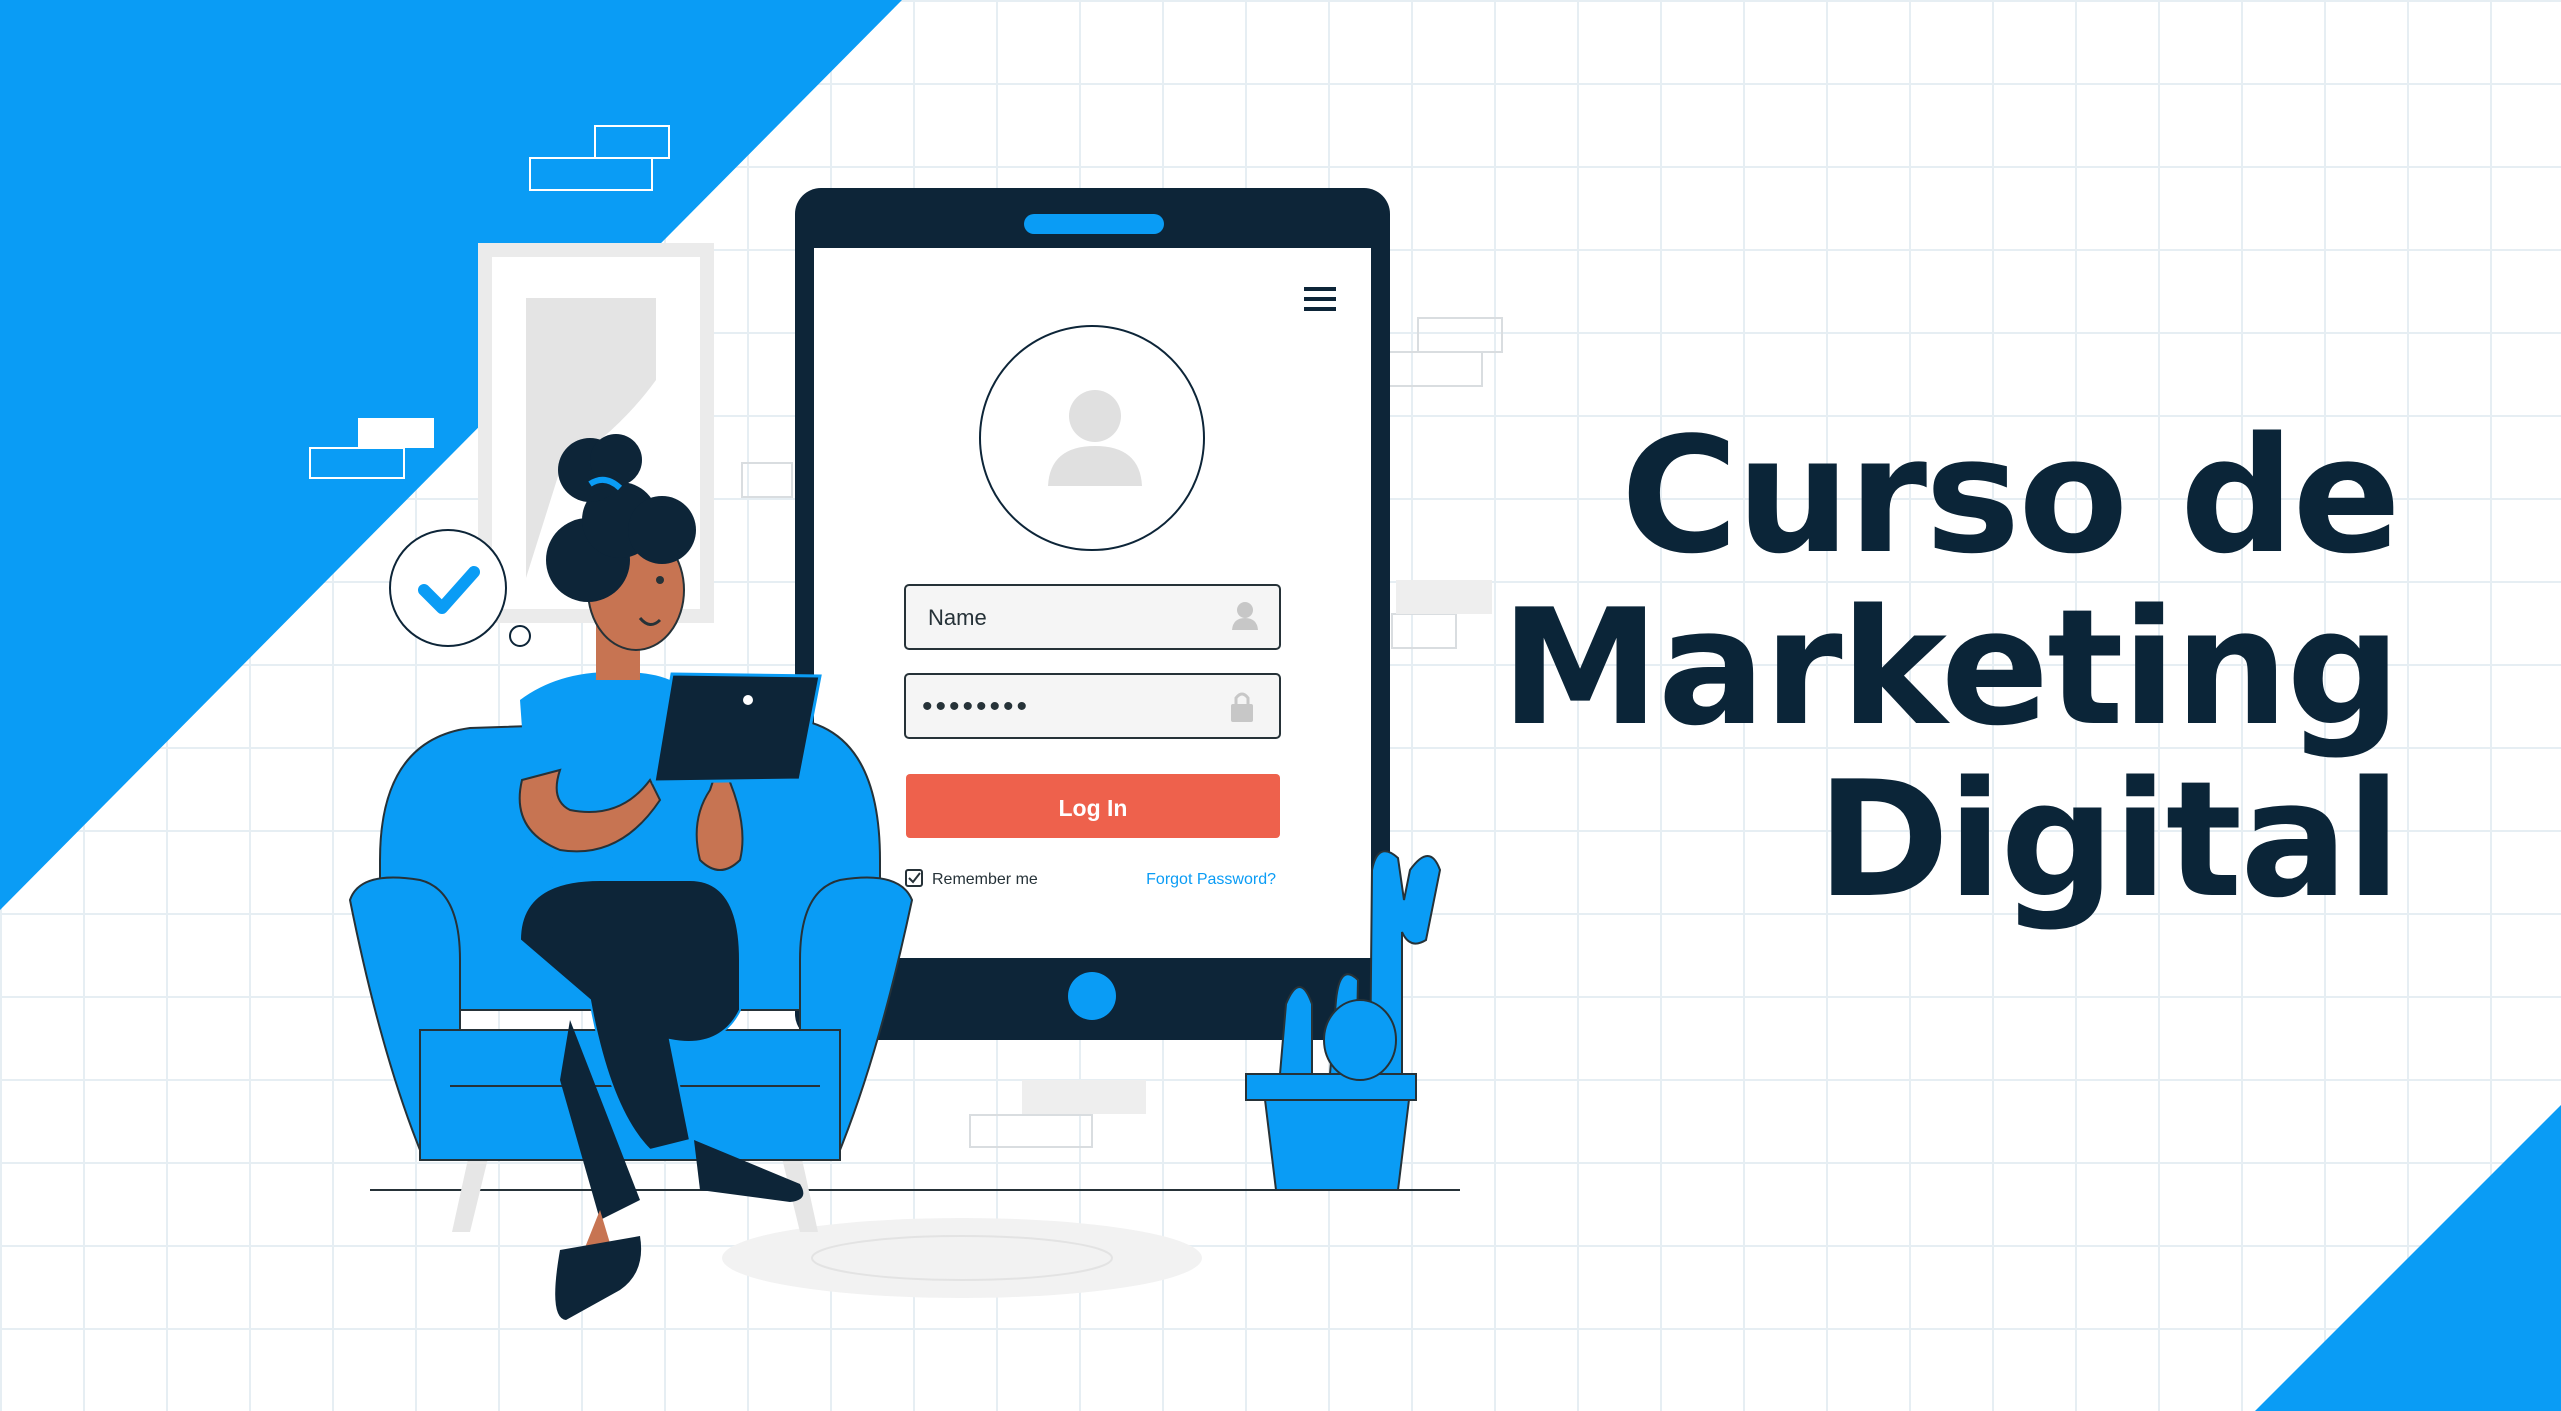 This screenshot has width=2561, height=1411. Describe the element at coordinates (957, 617) in the screenshot. I see `name-field: Name` at that location.